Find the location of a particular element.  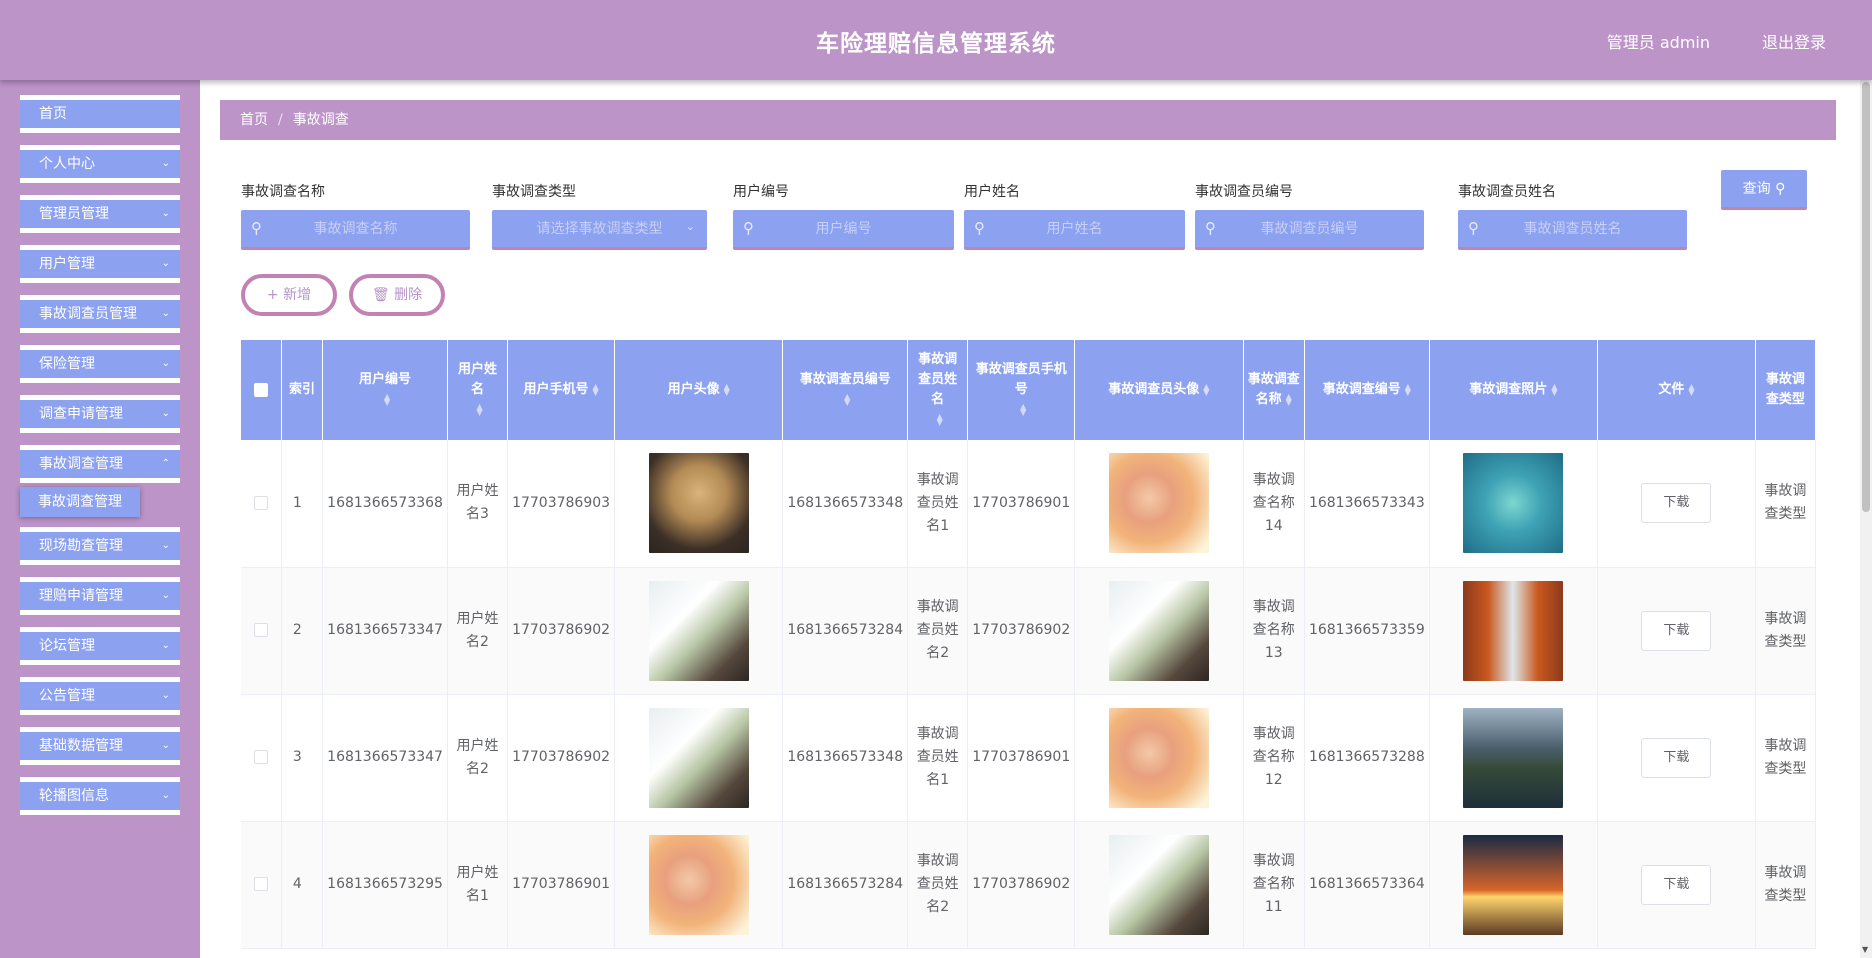

investigator-no-input is located at coordinates (1309, 228).